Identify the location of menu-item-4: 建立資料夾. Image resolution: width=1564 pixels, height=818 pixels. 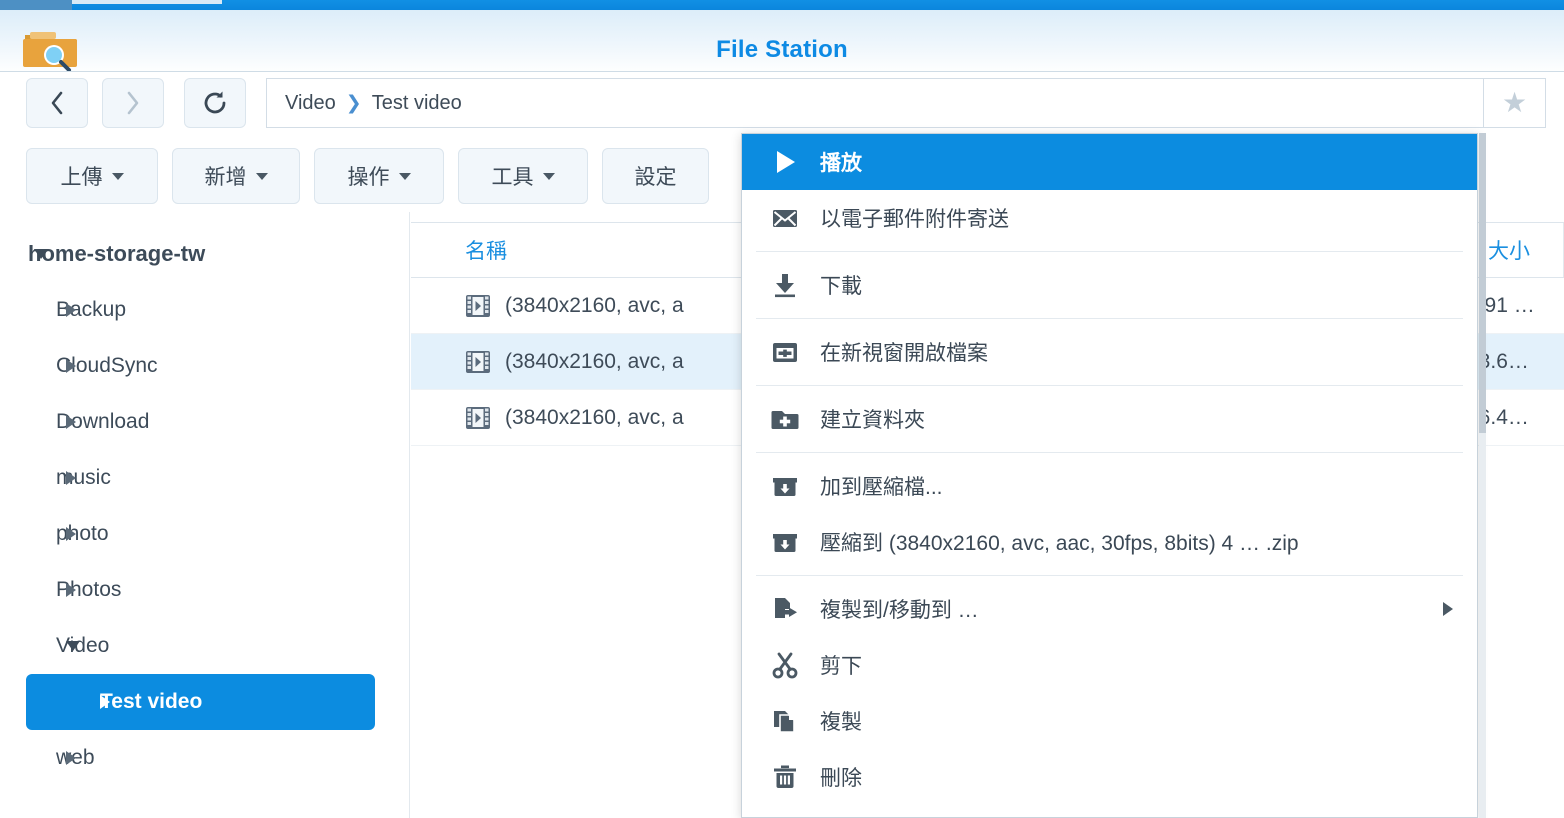
(1109, 419).